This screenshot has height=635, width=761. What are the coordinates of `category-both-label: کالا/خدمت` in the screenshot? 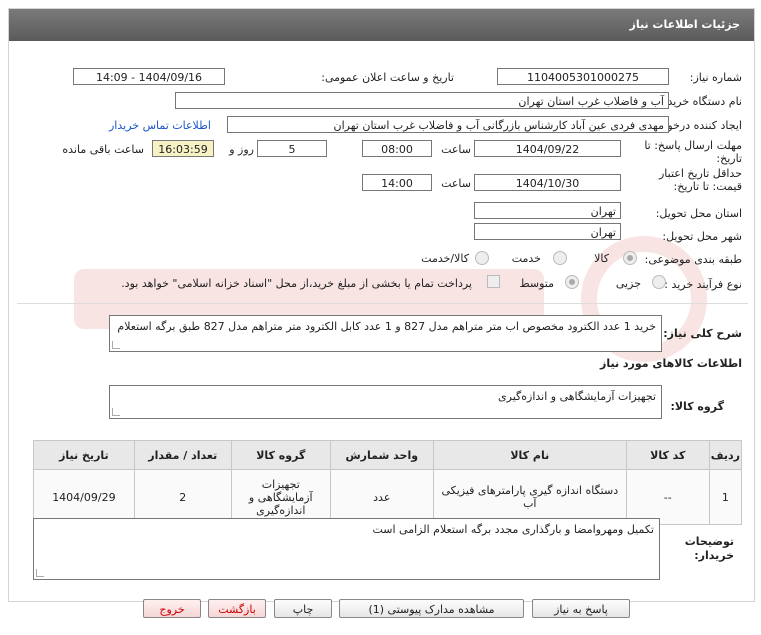 It's located at (445, 258).